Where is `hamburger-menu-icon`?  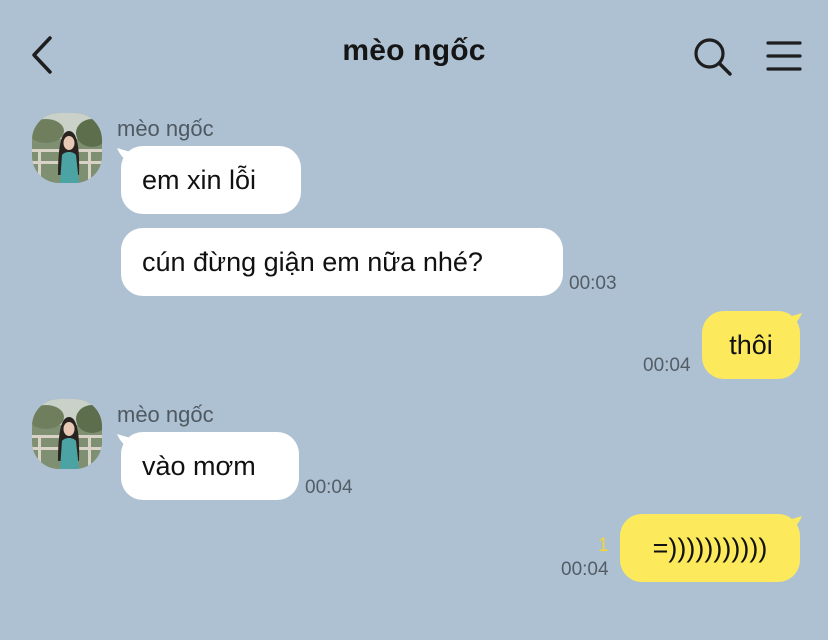 hamburger-menu-icon is located at coordinates (784, 56).